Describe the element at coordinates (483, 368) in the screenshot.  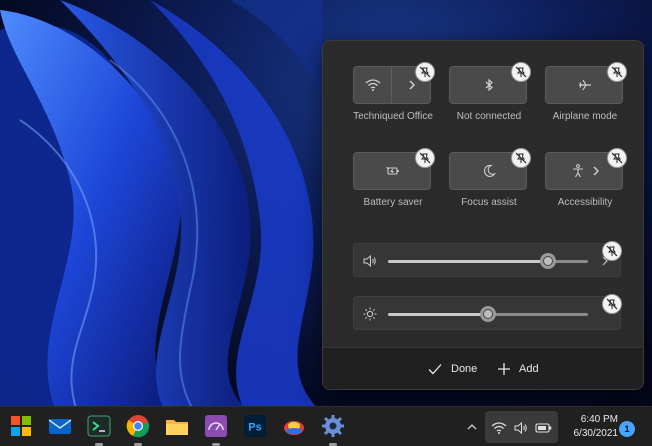
I see `quick-settings-footer: Done Add` at that location.